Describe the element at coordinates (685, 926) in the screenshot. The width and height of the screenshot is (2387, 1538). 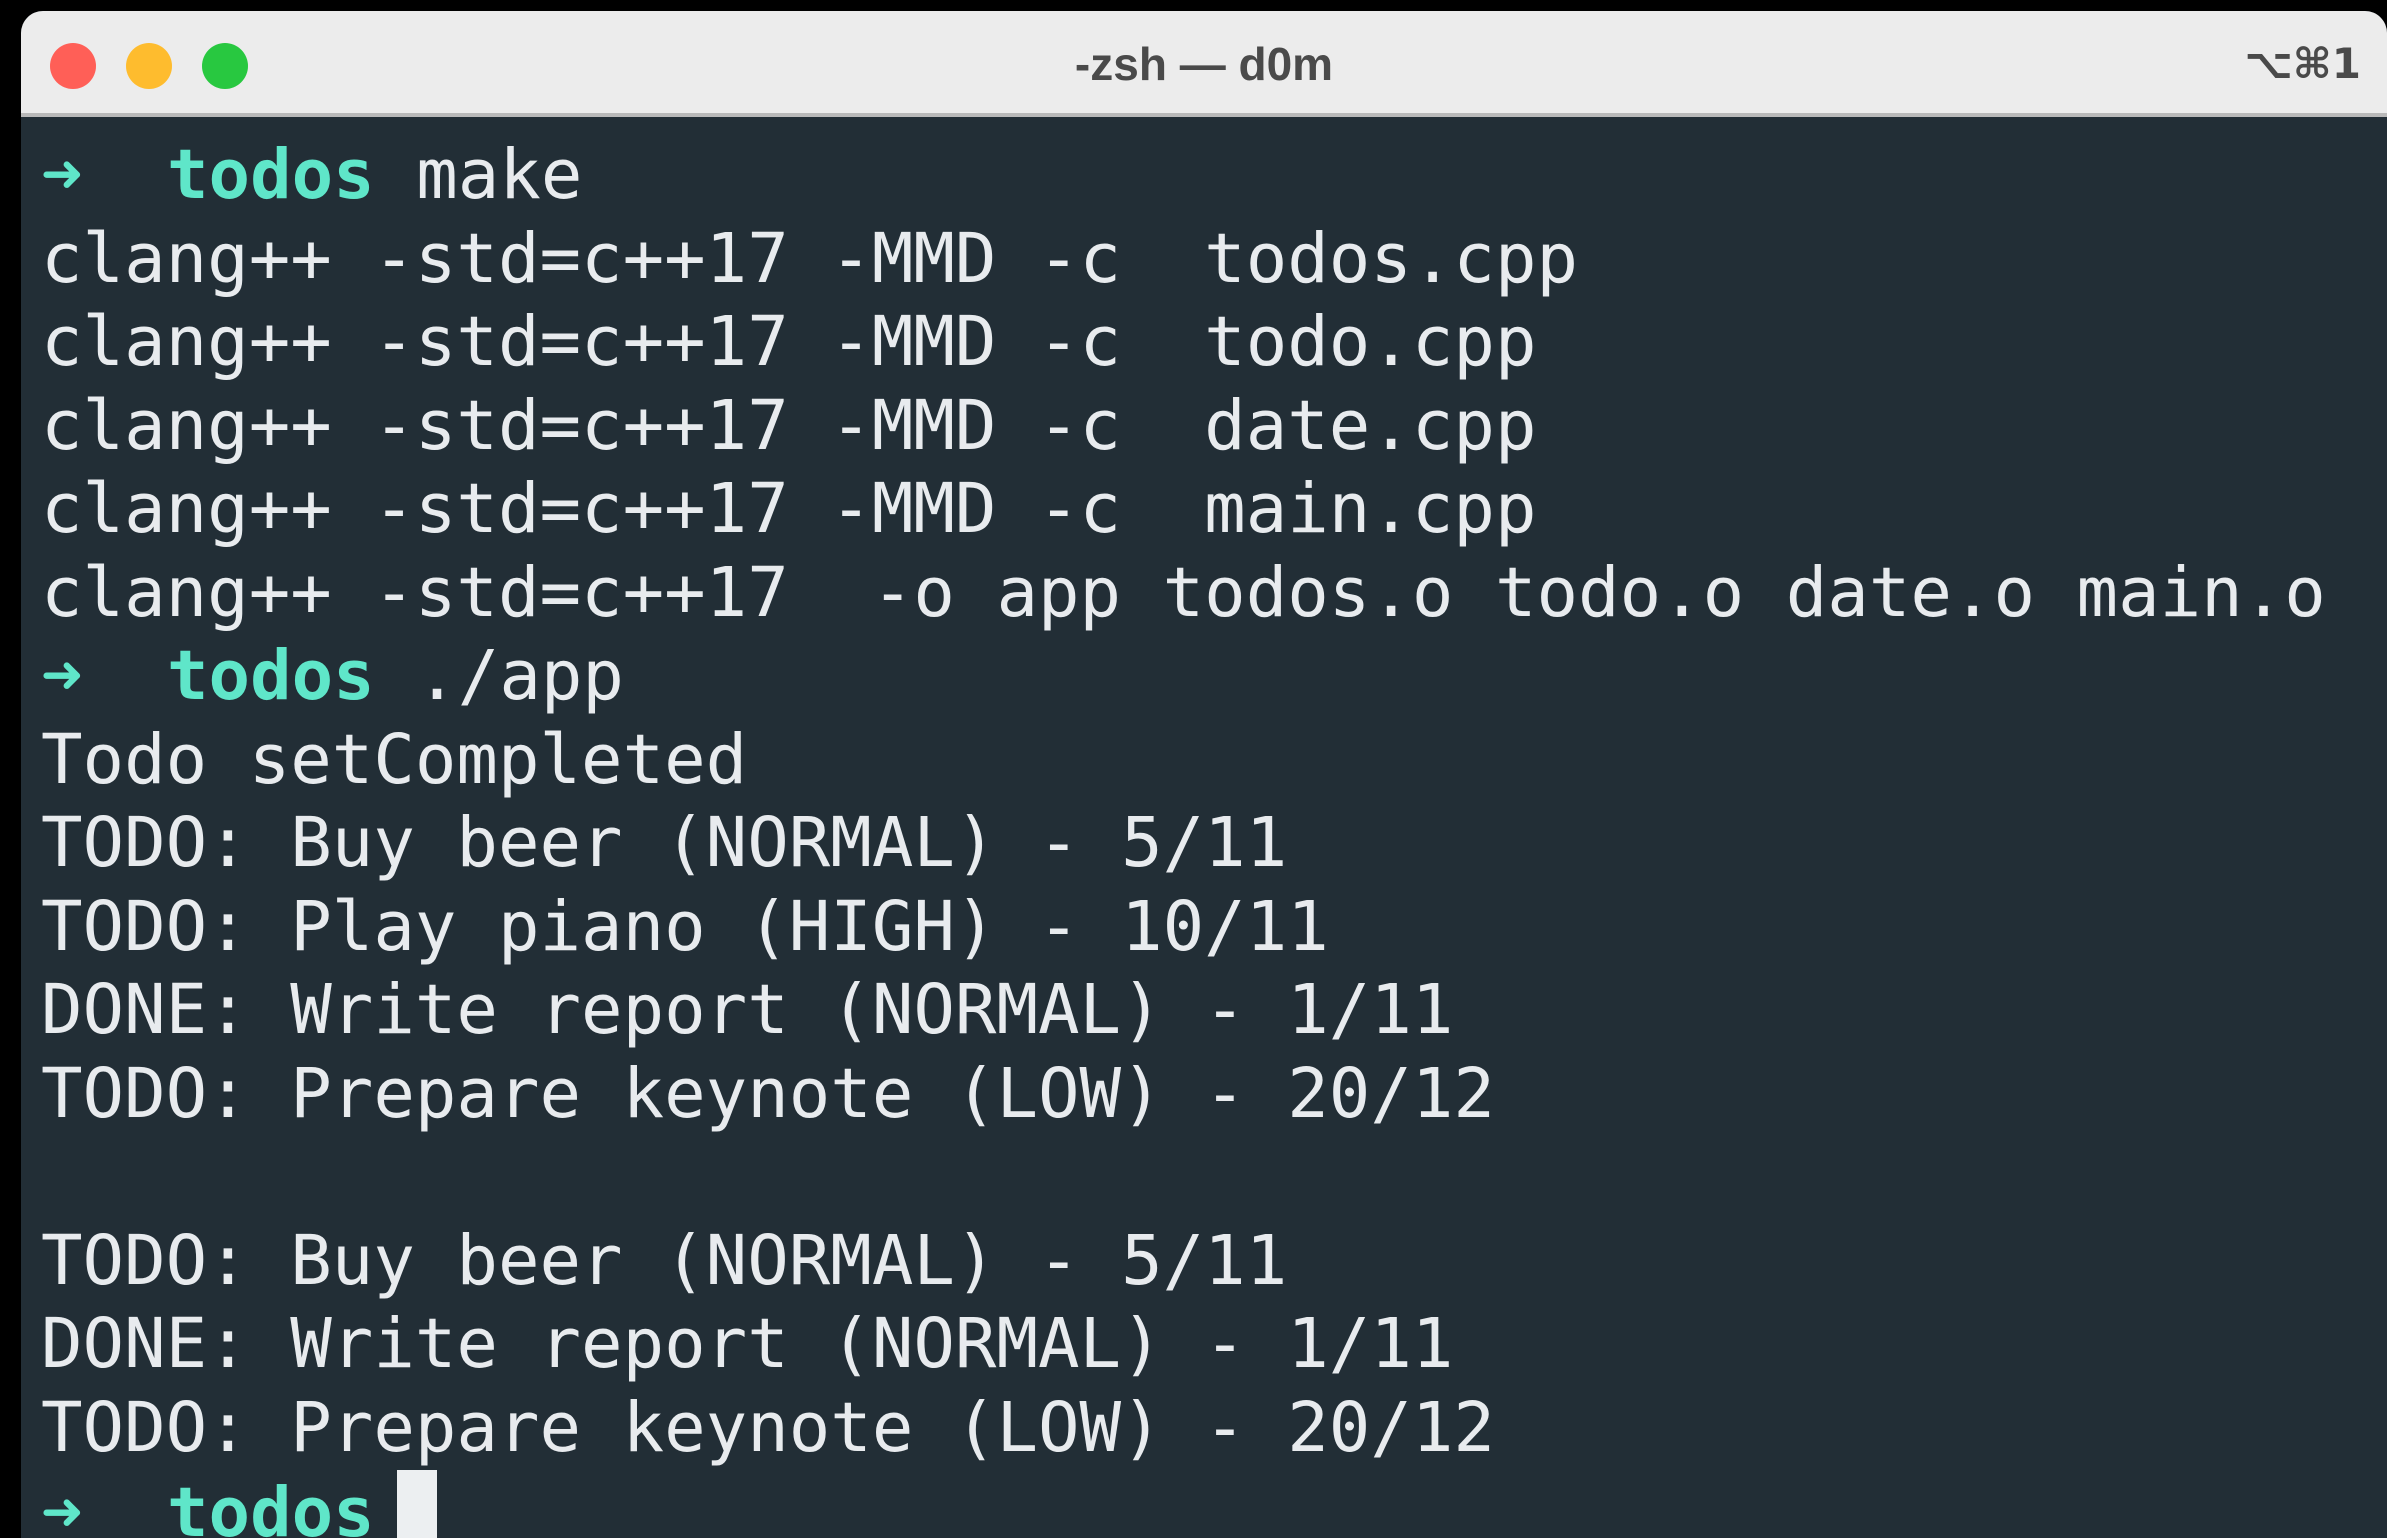
I see `output-line: TODO: Play piano (HIGH) - 10/11` at that location.